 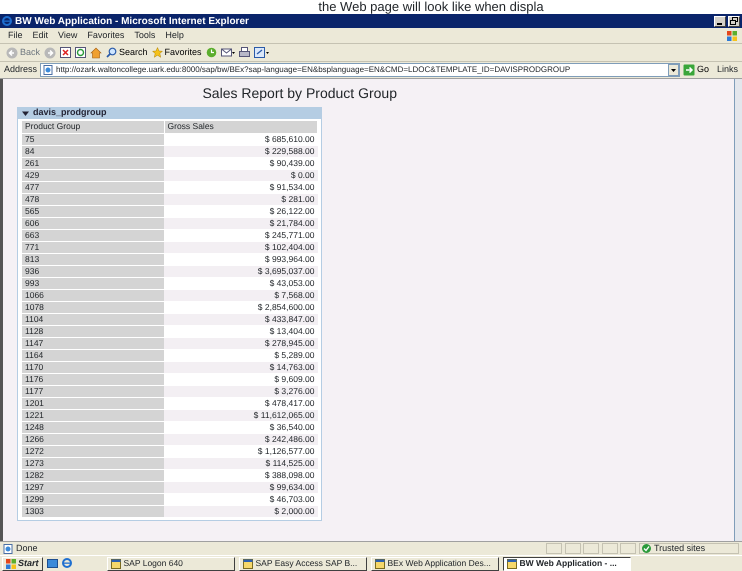 I want to click on table-cell: $ 7,568.00, so click(x=241, y=295).